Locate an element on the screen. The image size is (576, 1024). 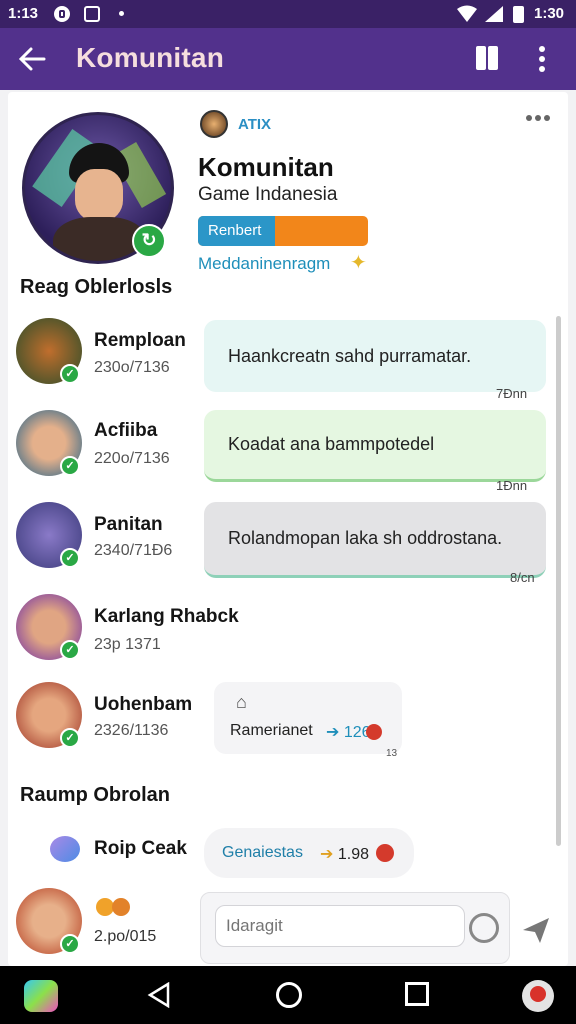
home-circle-icon is located at coordinates (289, 995).